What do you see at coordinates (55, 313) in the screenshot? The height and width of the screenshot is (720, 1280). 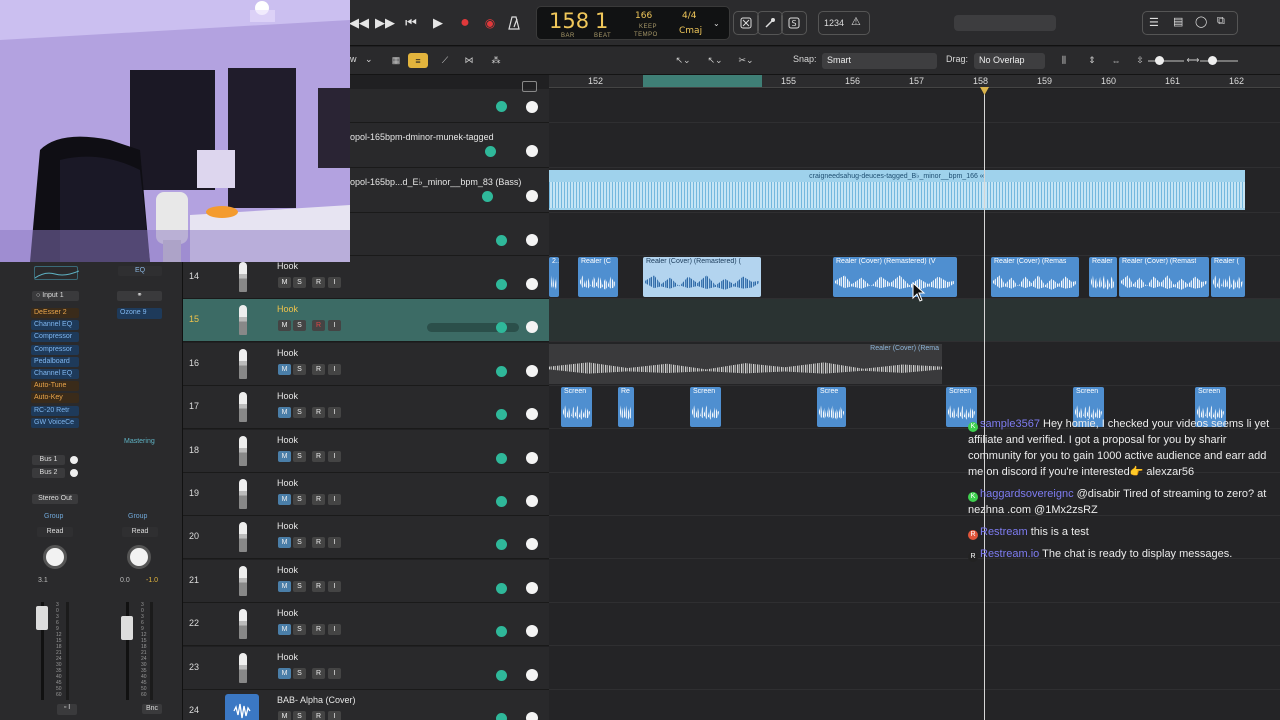 I see `plugin-slot: DeEsser 2` at bounding box center [55, 313].